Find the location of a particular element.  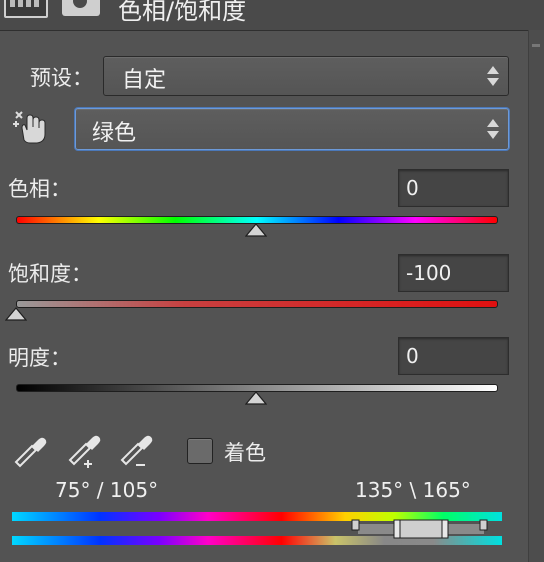

preset-value: 自定 is located at coordinates (144, 80).